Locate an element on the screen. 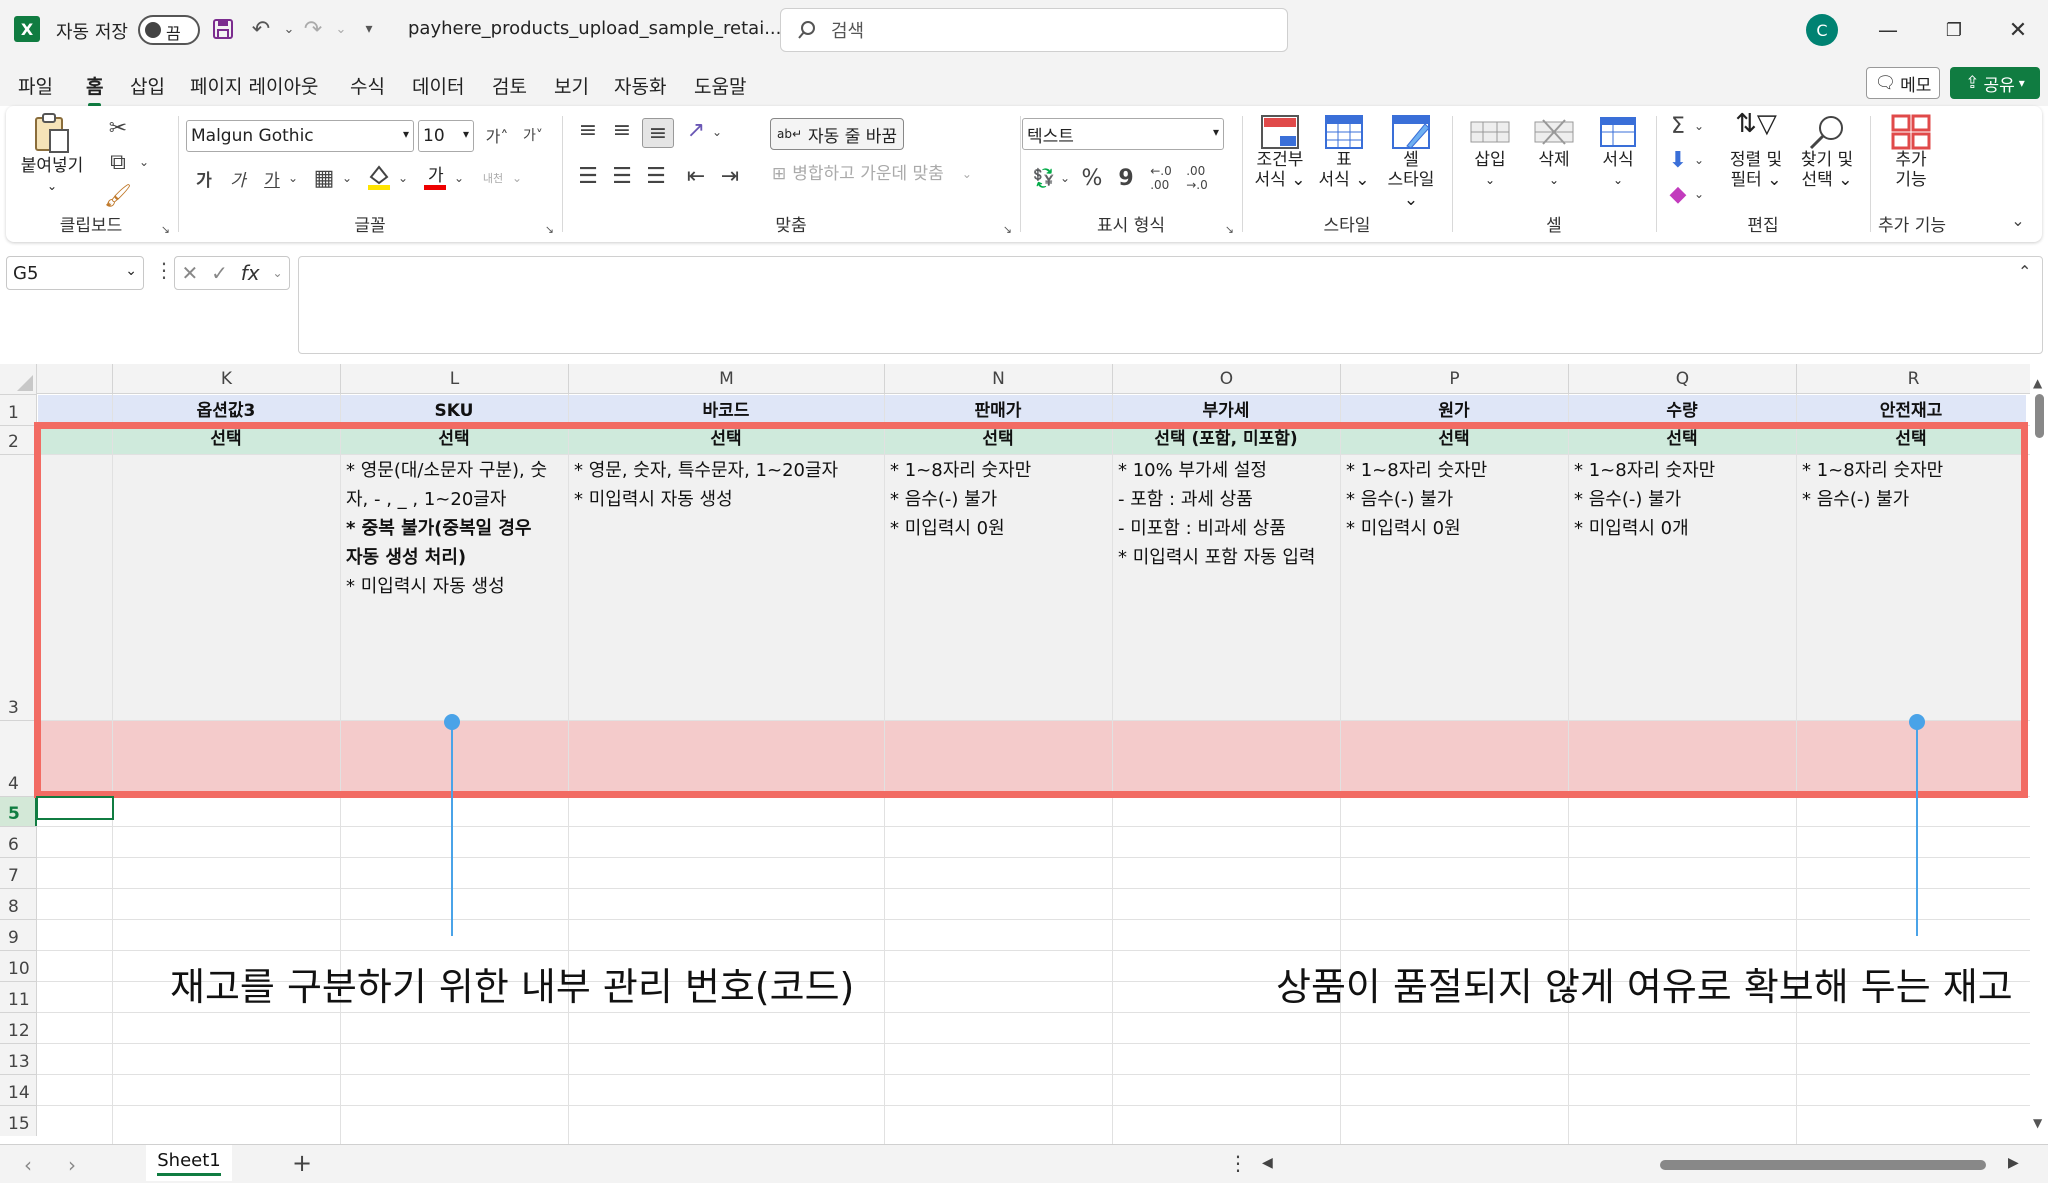 Image resolution: width=2048 pixels, height=1183 pixels. autosum-icon: Σ is located at coordinates (1678, 126).